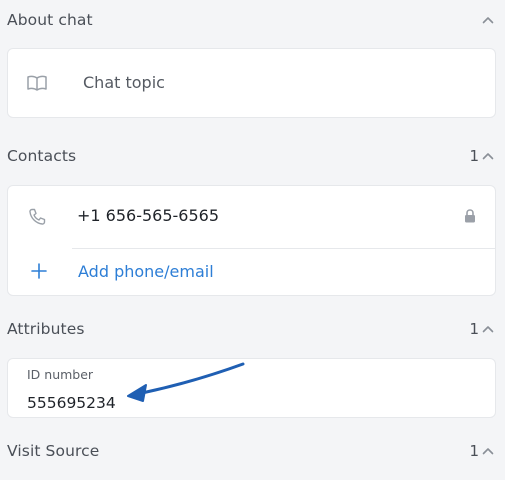 This screenshot has height=480, width=505. I want to click on id-number-label: ID number, so click(60, 374).